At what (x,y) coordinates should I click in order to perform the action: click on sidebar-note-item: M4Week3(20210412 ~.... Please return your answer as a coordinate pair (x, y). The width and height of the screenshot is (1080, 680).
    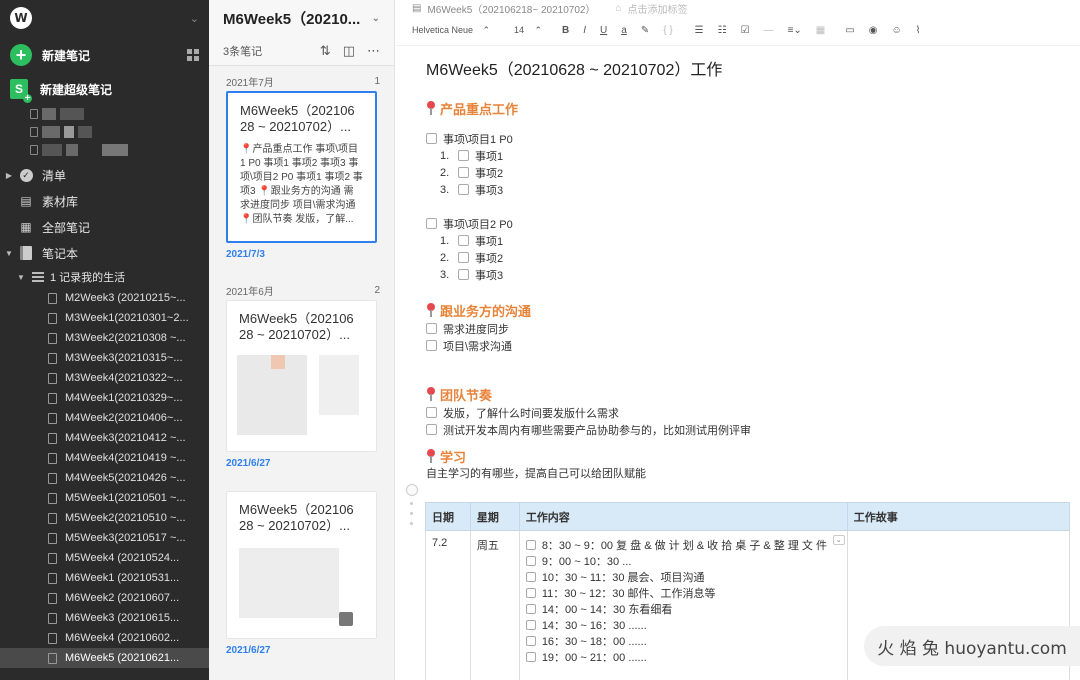
    Looking at the image, I should click on (104, 438).